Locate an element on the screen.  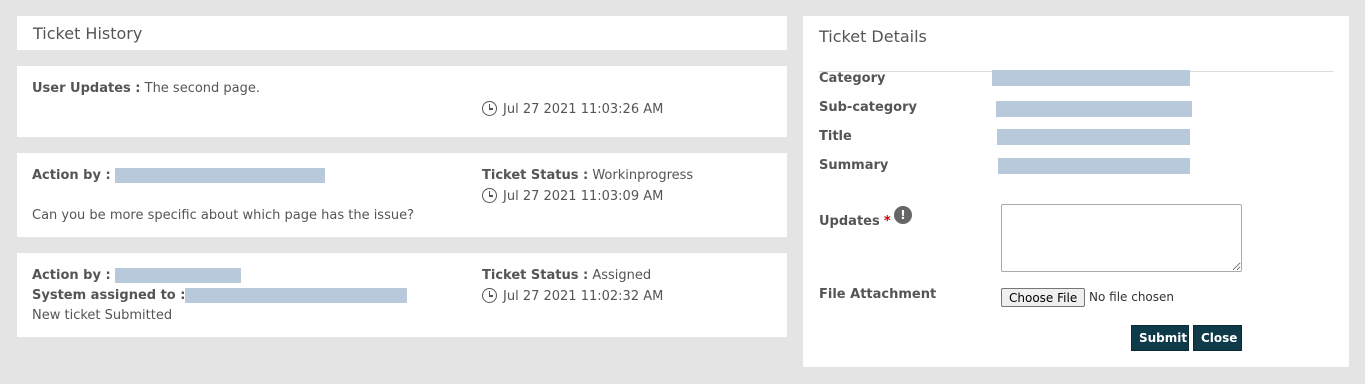
required-marker: * is located at coordinates (887, 221).